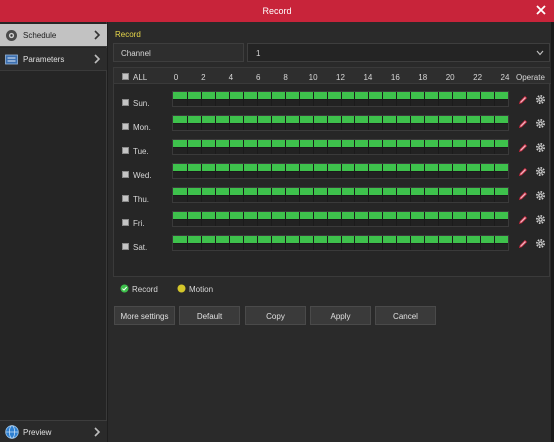  I want to click on grid-header: ALL 0 2 4 6 8 10 12 14 16 18 20 22 24 Operate, so click(332, 76).